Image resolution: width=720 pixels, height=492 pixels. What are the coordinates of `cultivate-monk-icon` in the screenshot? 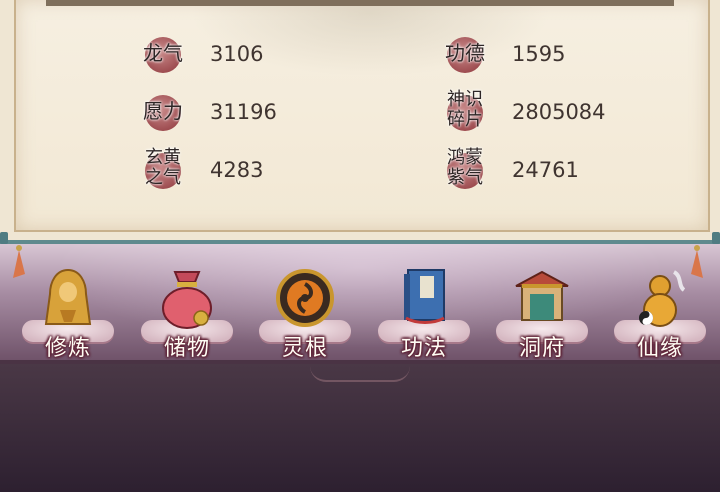 It's located at (68, 296).